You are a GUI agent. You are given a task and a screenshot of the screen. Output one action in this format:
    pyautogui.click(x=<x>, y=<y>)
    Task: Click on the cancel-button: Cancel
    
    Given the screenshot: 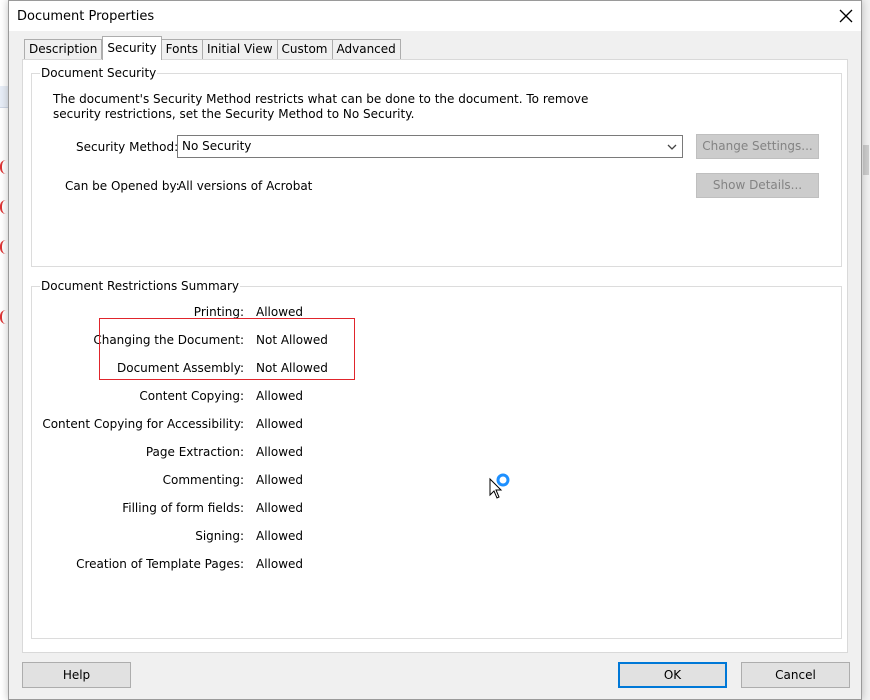 What is the action you would take?
    pyautogui.click(x=795, y=675)
    